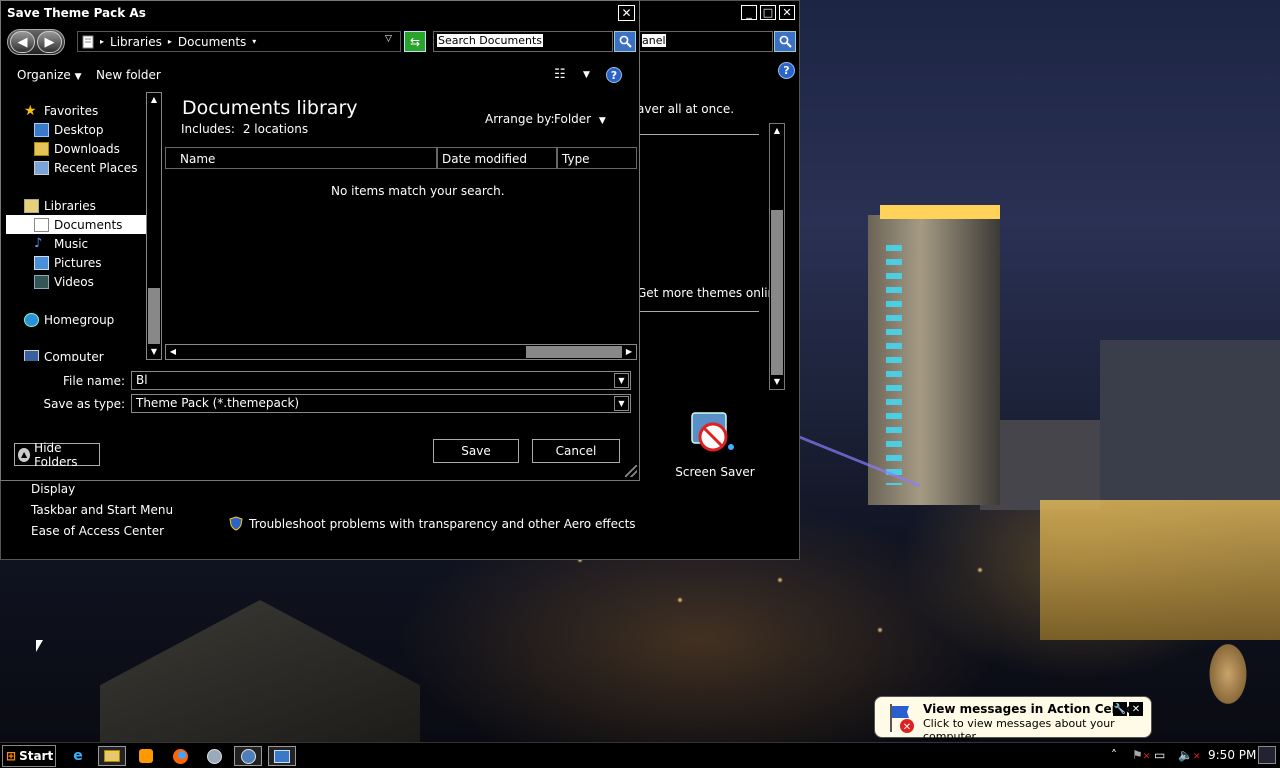 Image resolution: width=1280 pixels, height=768 pixels. I want to click on nav-music: ♪ Music, so click(61, 243).